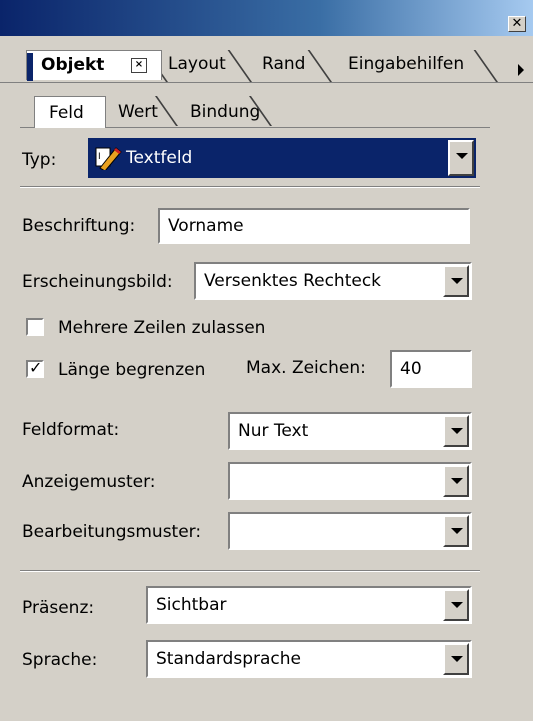 Image resolution: width=533 pixels, height=721 pixels. I want to click on appearance-value: Versenktes Rechteck, so click(293, 281).